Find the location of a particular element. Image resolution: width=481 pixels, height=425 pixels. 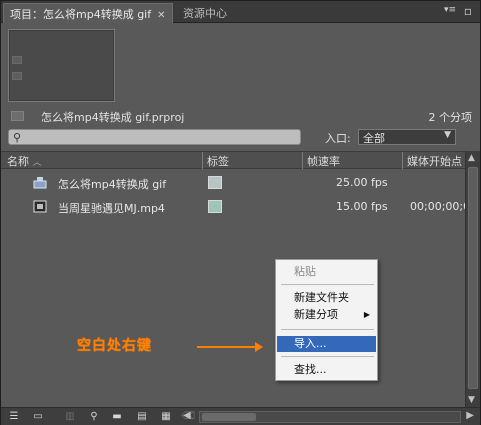

bottom-toolbar: ☰ ▭ ▥ ⚲ ▬ ▤ ▦ ⌫ ◀ ▶ is located at coordinates (240, 416).